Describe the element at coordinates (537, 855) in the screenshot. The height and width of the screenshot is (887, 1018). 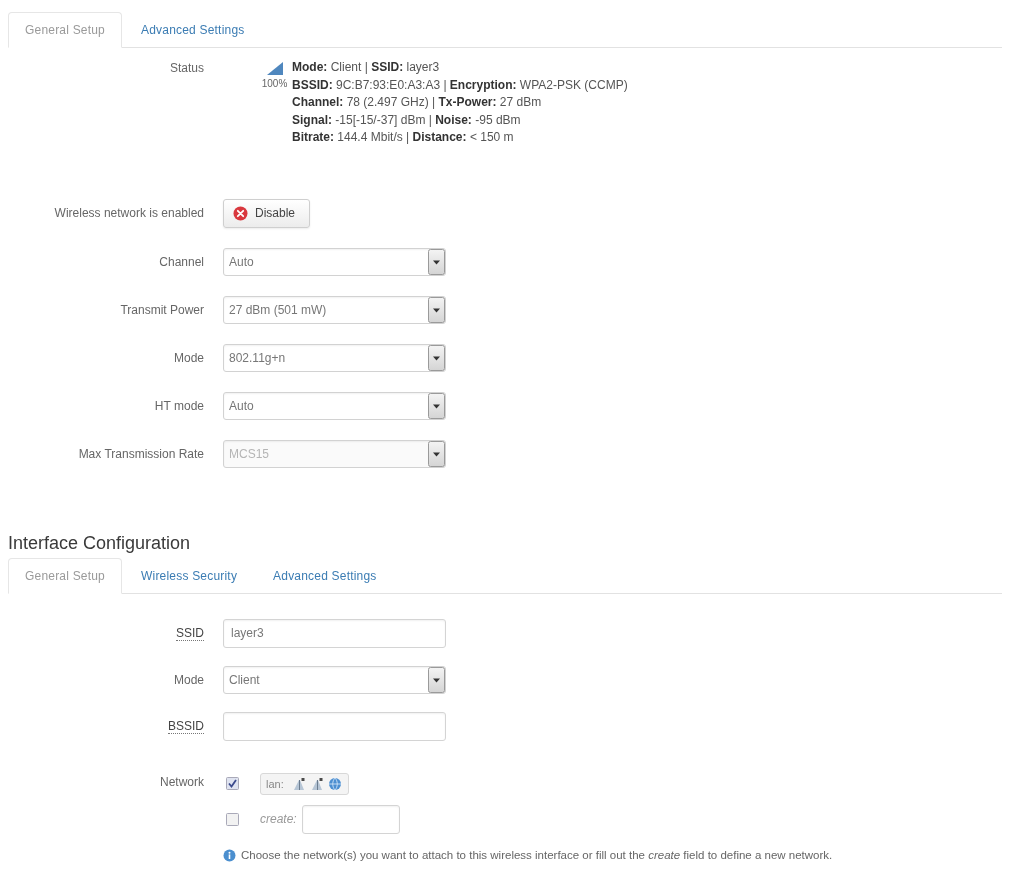
I see `help-text: Choose the network(s) you want to attach to this wireless interface or fill out the create field to define a new network.` at that location.